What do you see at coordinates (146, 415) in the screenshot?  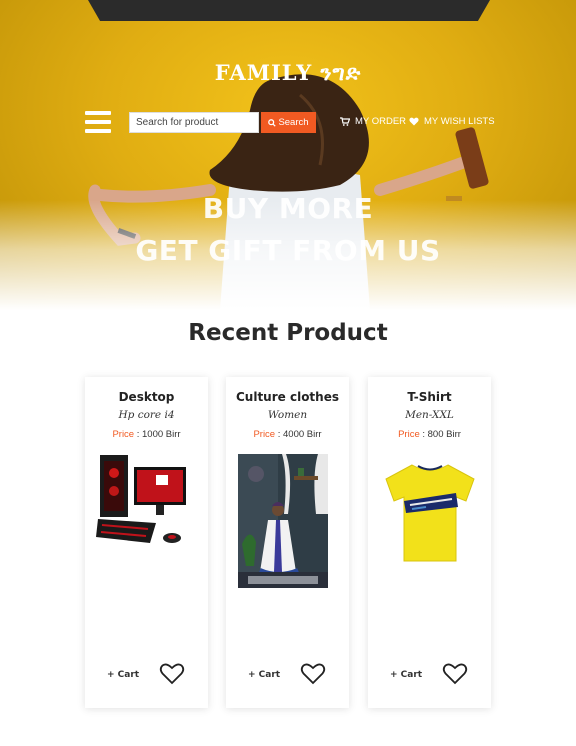 I see `product-subtitle: Hp core i4` at bounding box center [146, 415].